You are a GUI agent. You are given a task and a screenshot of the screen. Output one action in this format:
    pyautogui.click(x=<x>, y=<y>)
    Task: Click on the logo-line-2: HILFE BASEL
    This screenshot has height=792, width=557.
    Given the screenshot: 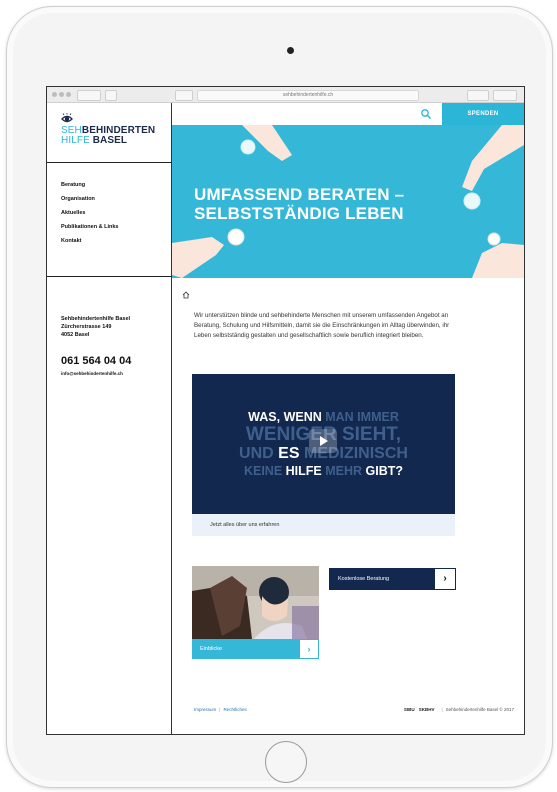 What is the action you would take?
    pyautogui.click(x=94, y=140)
    